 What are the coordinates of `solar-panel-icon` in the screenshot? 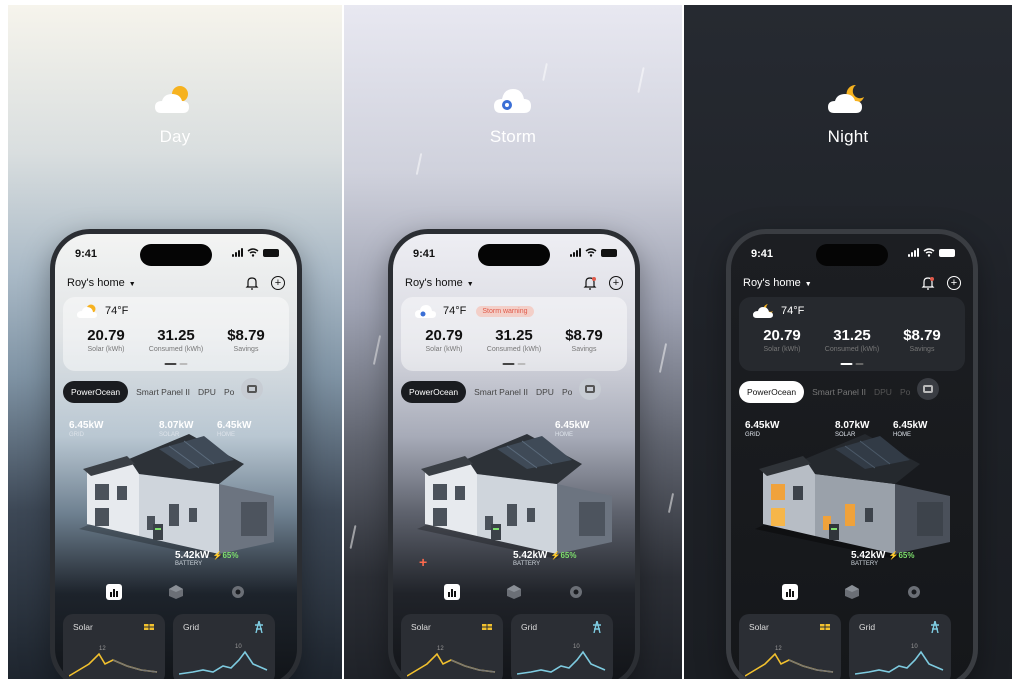 It's located at (149, 627).